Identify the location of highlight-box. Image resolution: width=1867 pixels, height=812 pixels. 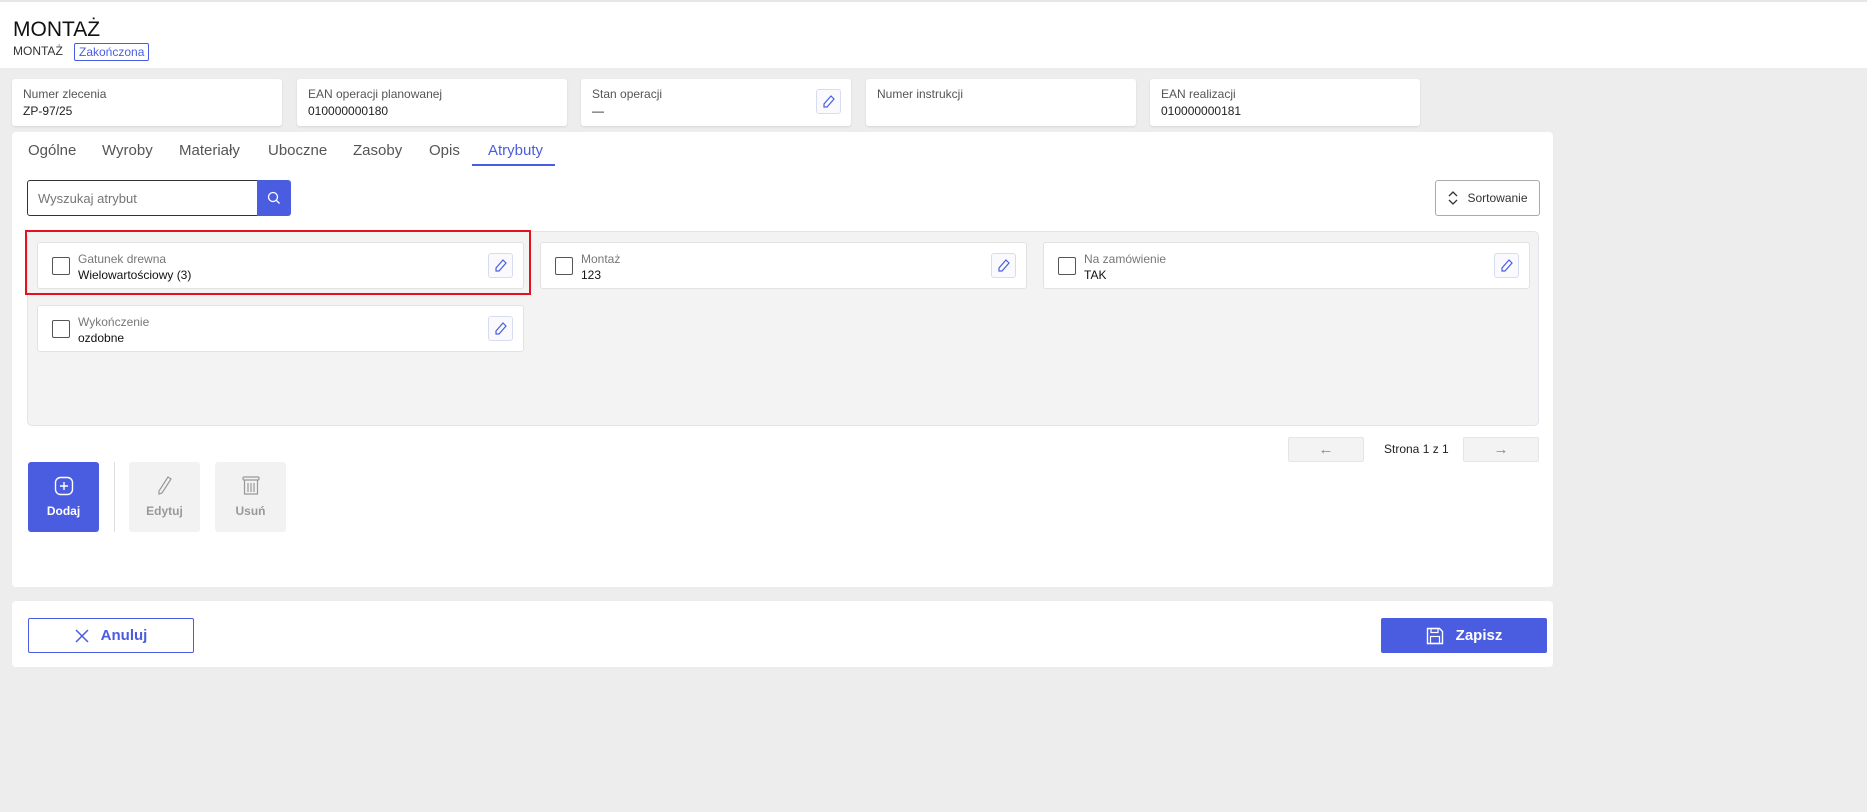
(278, 262).